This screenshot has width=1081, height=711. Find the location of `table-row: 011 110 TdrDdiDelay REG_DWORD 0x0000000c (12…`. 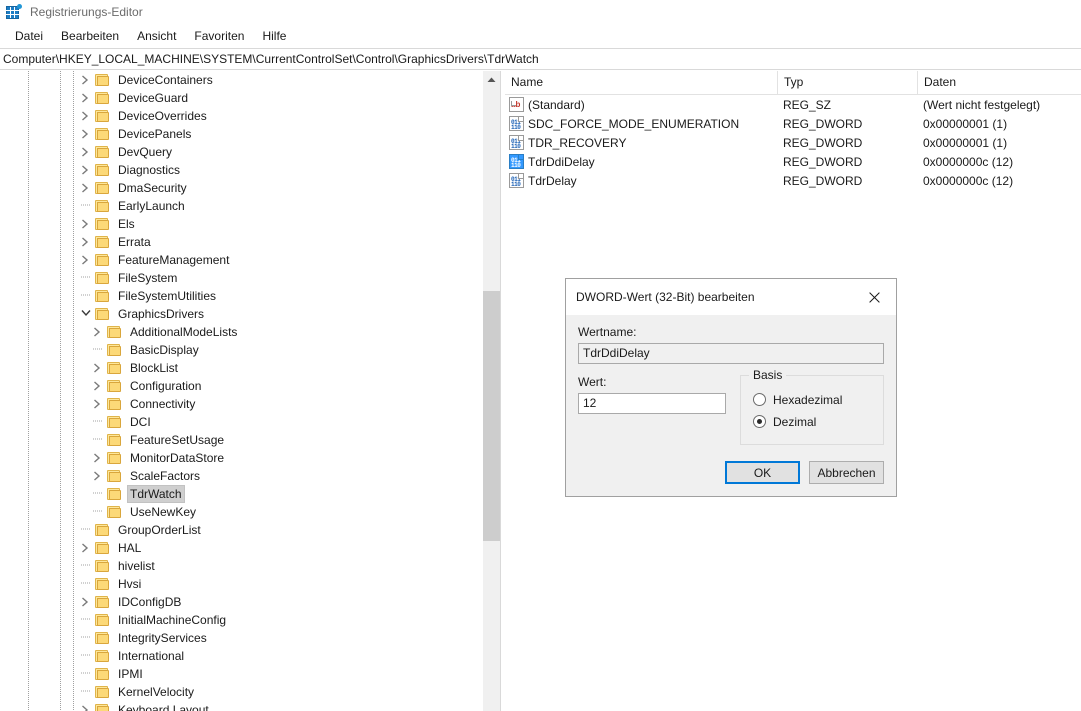

table-row: 011 110 TdrDdiDelay REG_DWORD 0x0000000c (12… is located at coordinates (793, 161).